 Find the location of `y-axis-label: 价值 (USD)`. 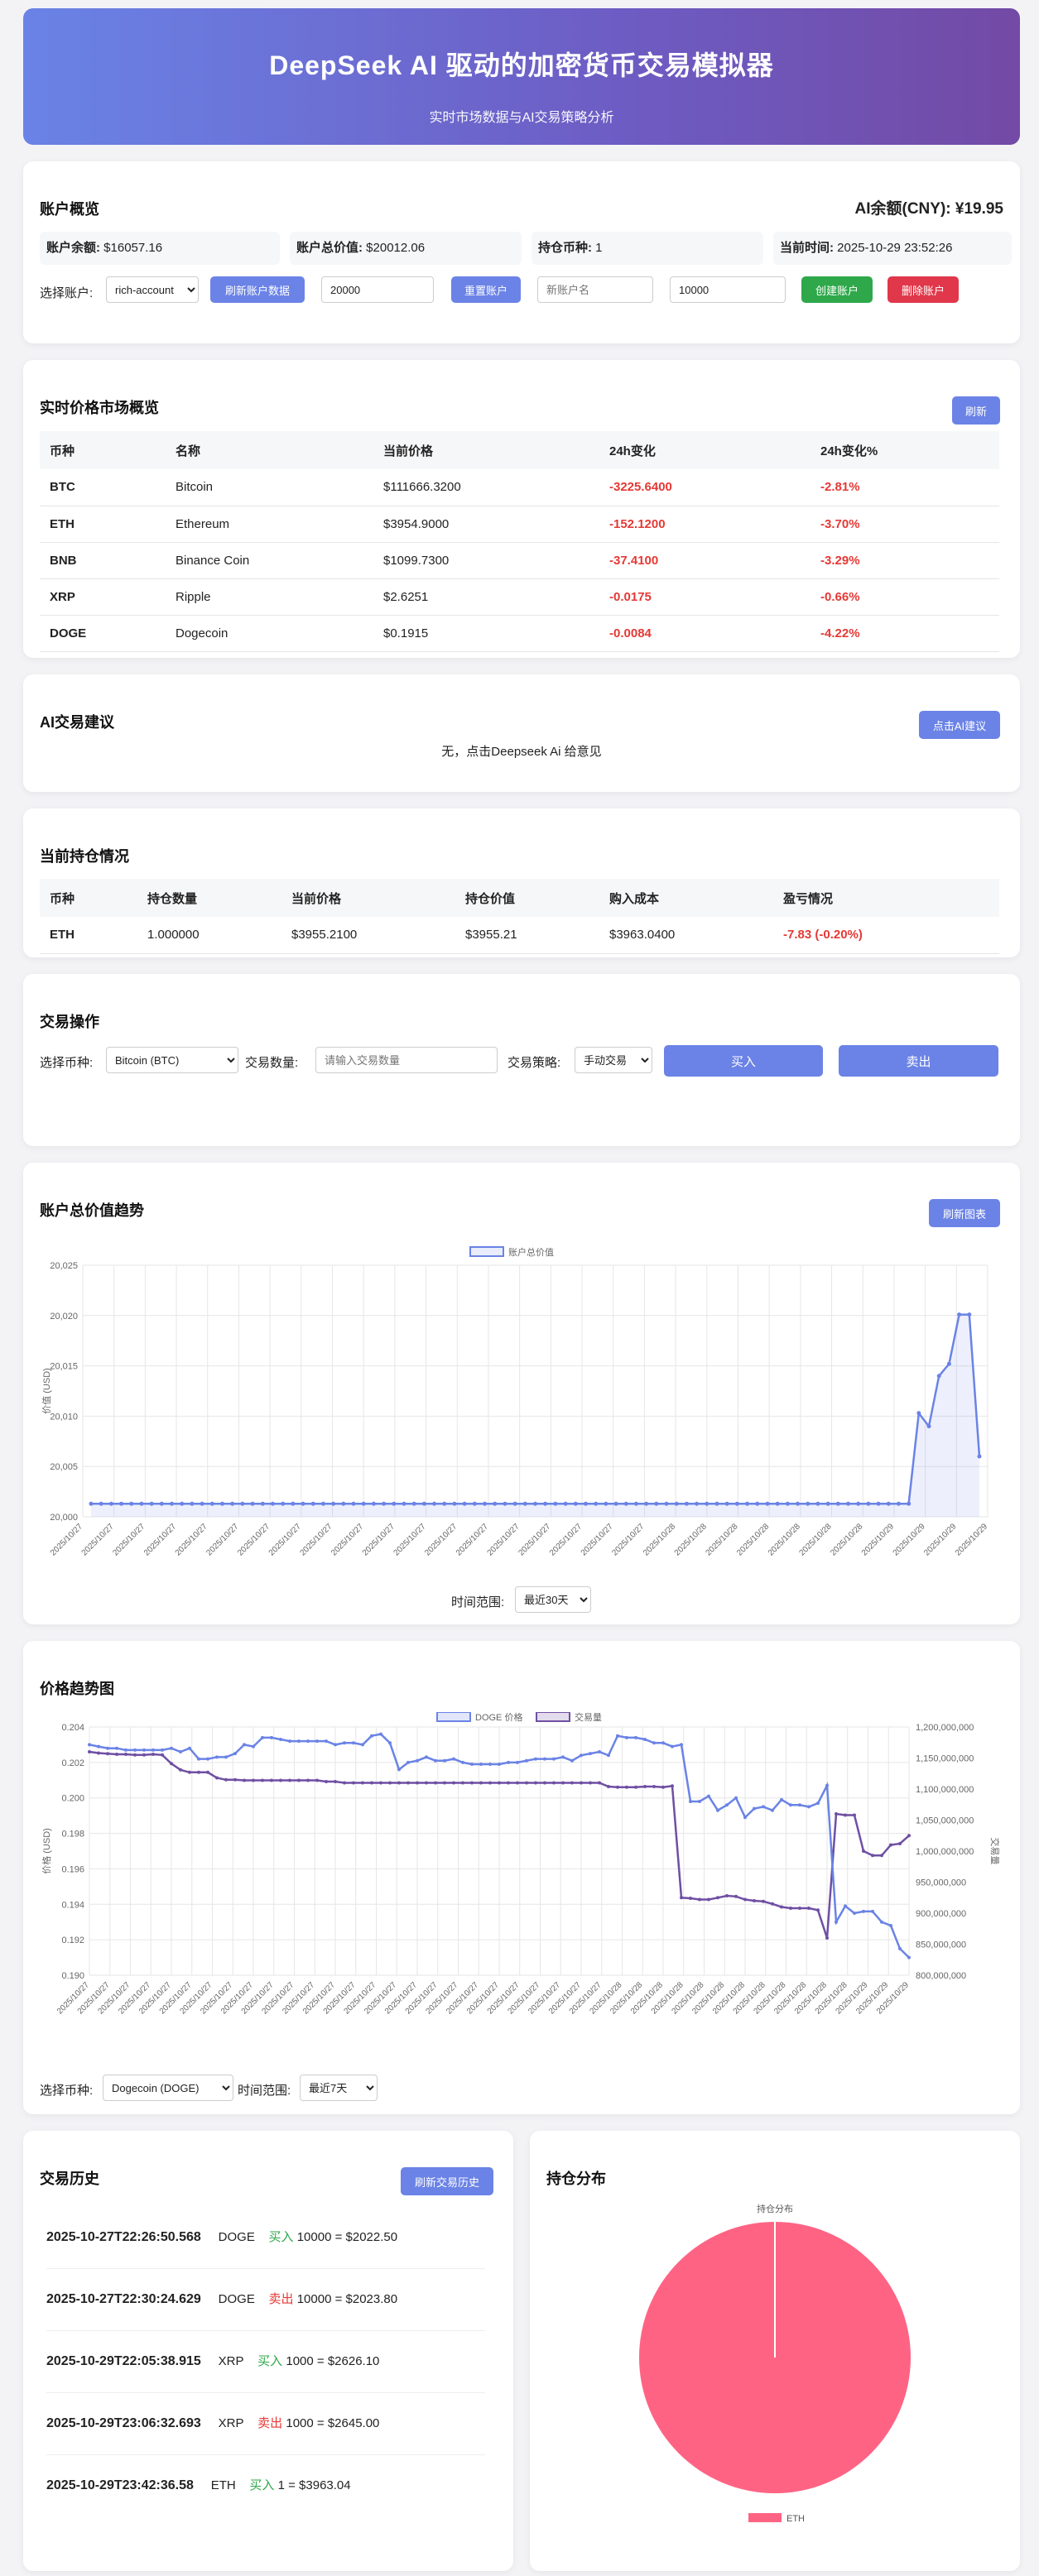

y-axis-label: 价值 (USD) is located at coordinates (46, 1391).